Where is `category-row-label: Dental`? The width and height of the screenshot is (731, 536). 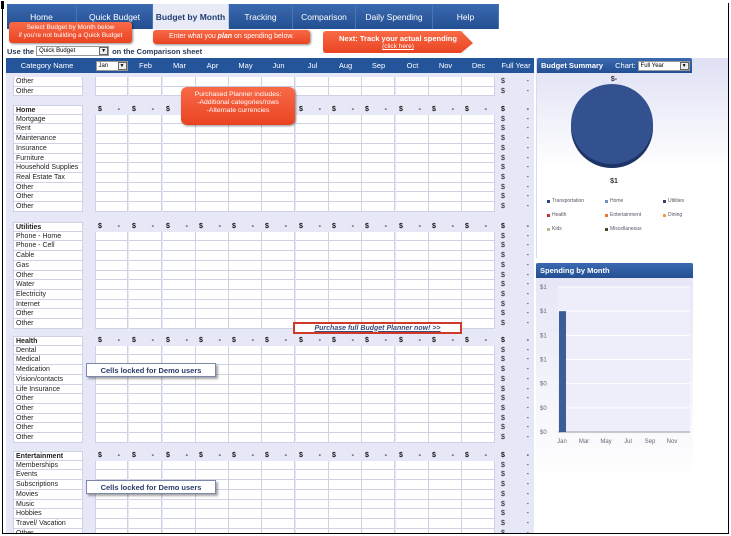
category-row-label: Dental is located at coordinates (48, 350).